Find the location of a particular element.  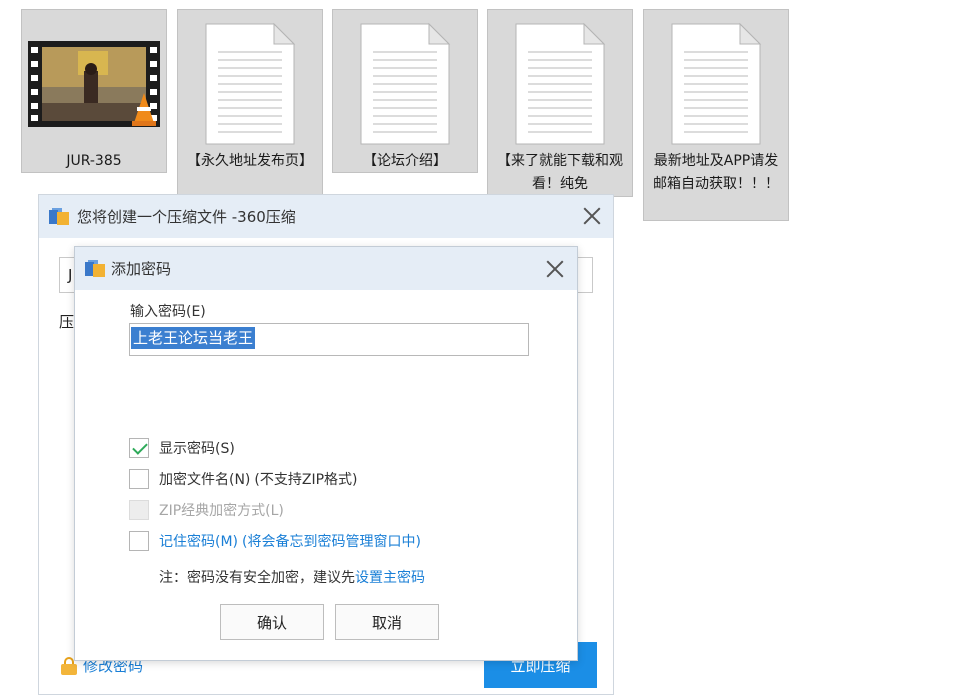

password-input: 上老王论坛当老王 is located at coordinates (329, 339).